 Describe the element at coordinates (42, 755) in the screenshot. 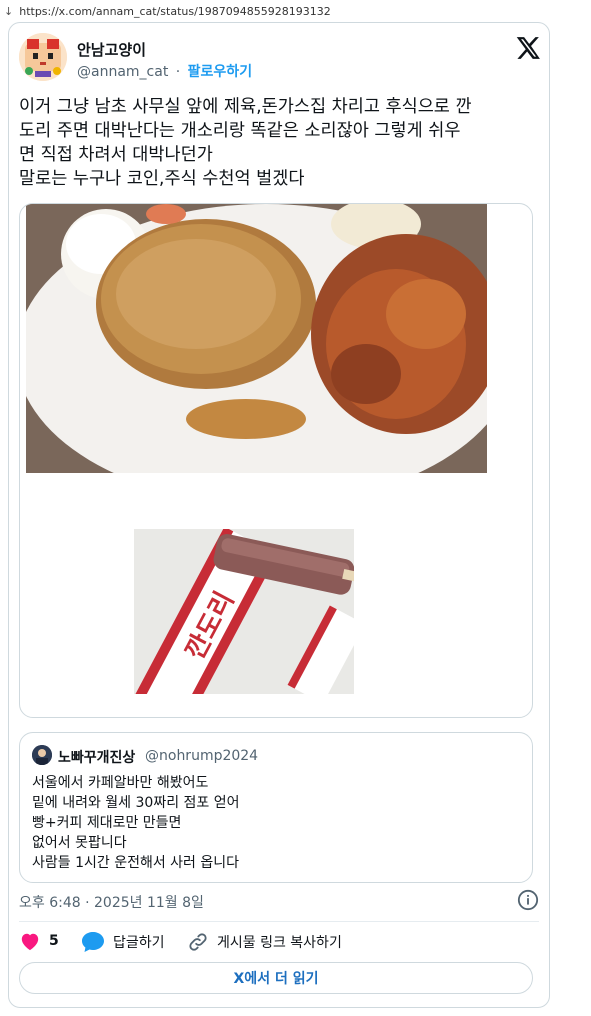

I see `quote-author-avatar` at that location.